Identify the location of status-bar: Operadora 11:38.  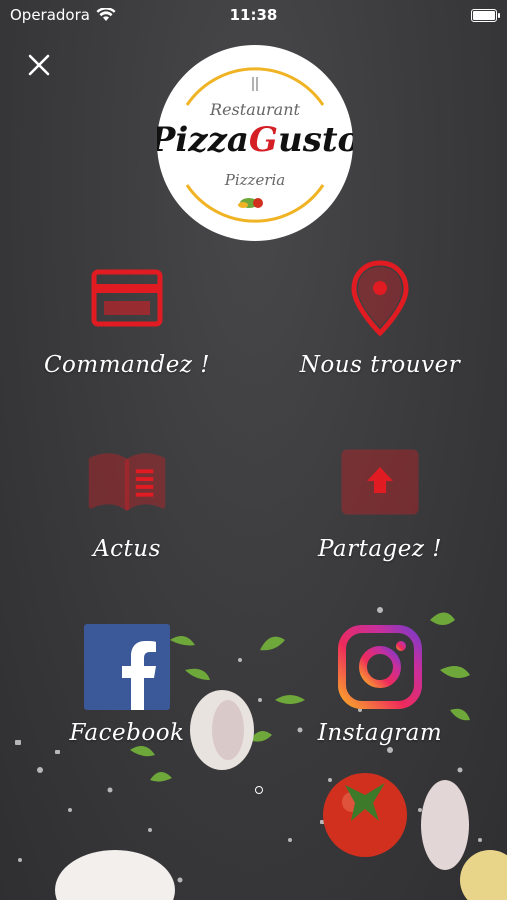
(253, 15).